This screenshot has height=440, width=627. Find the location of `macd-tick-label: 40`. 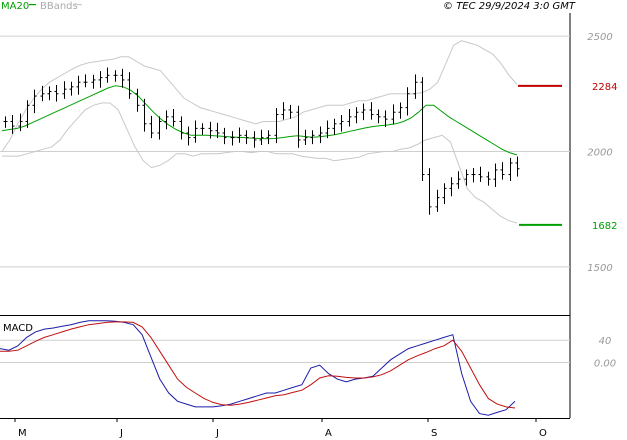

macd-tick-label: 40 is located at coordinates (605, 341).